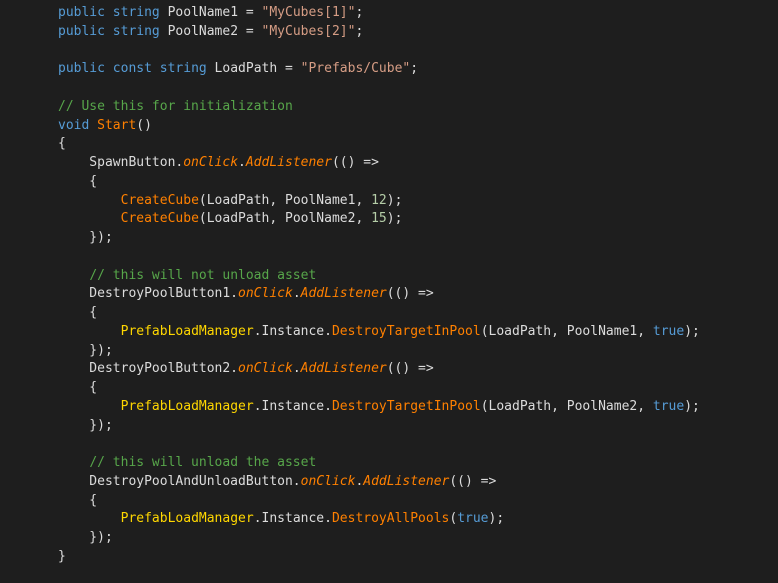 The image size is (778, 583). Describe the element at coordinates (74, 125) in the screenshot. I see `code-token-kw: void` at that location.